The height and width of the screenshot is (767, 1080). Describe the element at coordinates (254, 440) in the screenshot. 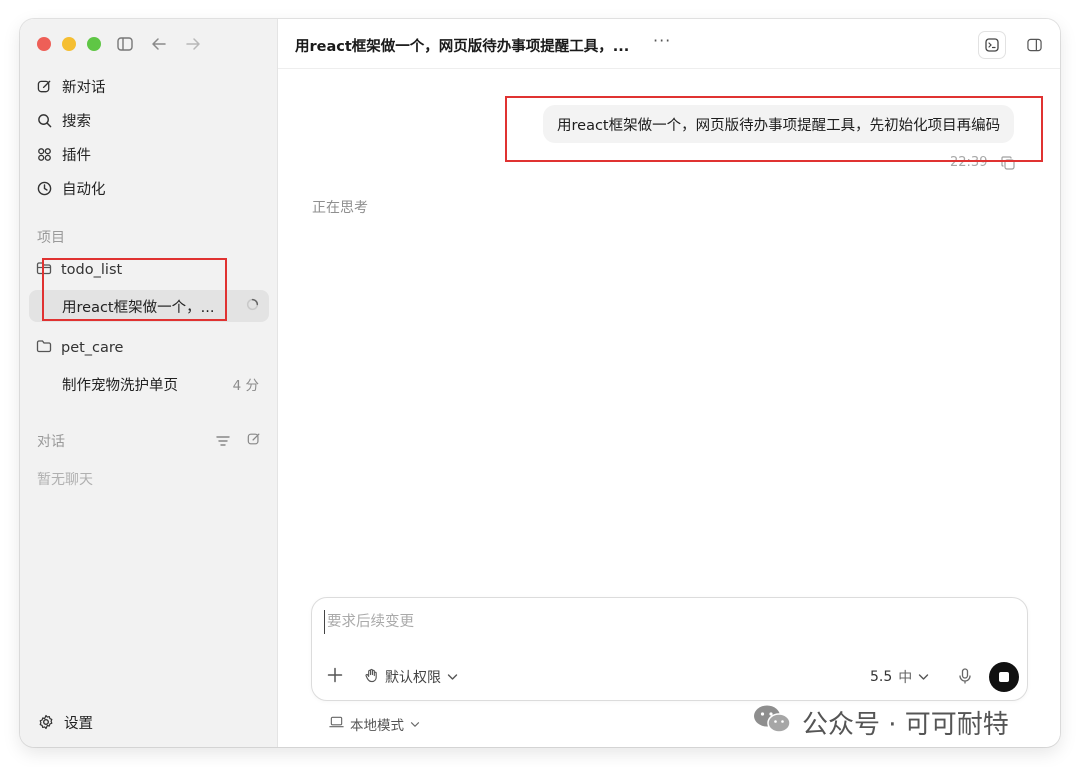

I see `new-chat-small-icon` at that location.